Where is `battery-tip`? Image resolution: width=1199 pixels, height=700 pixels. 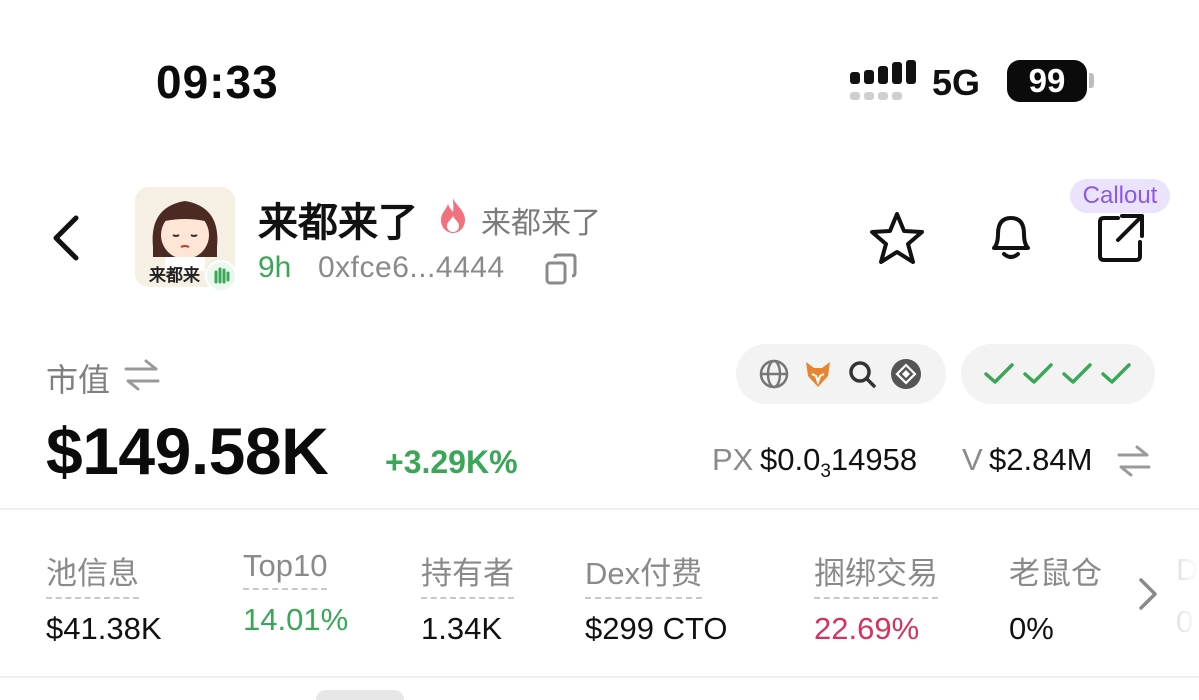 battery-tip is located at coordinates (1091, 80).